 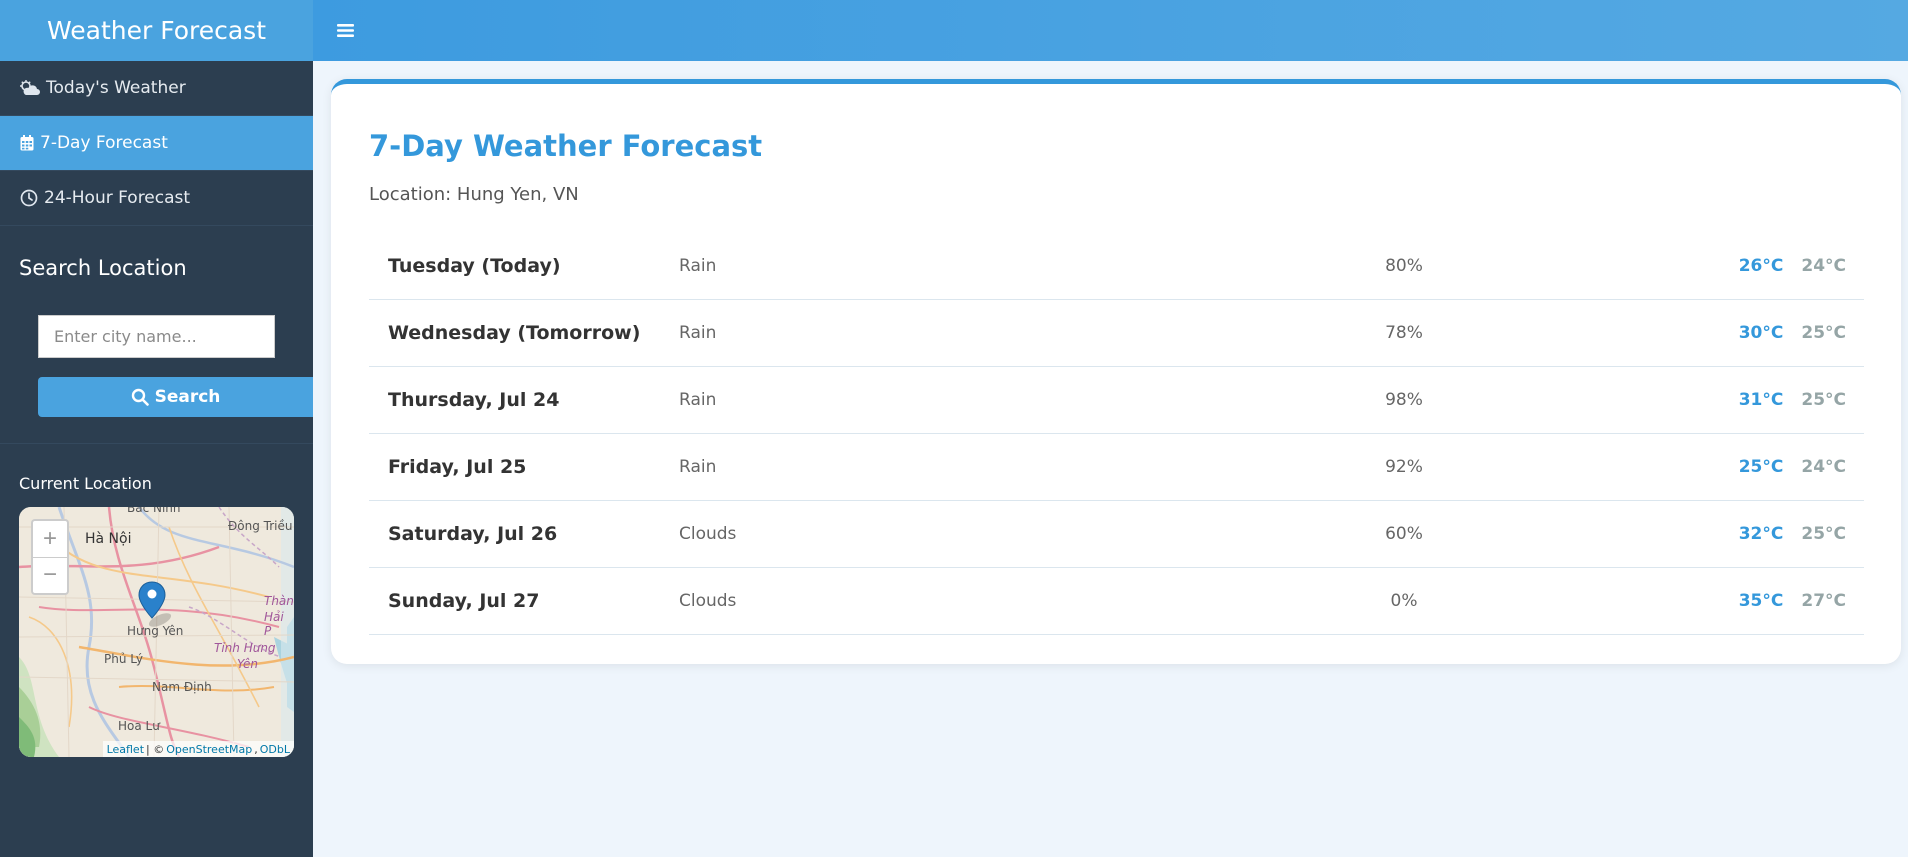 I want to click on hamburger-icon, so click(x=345, y=30).